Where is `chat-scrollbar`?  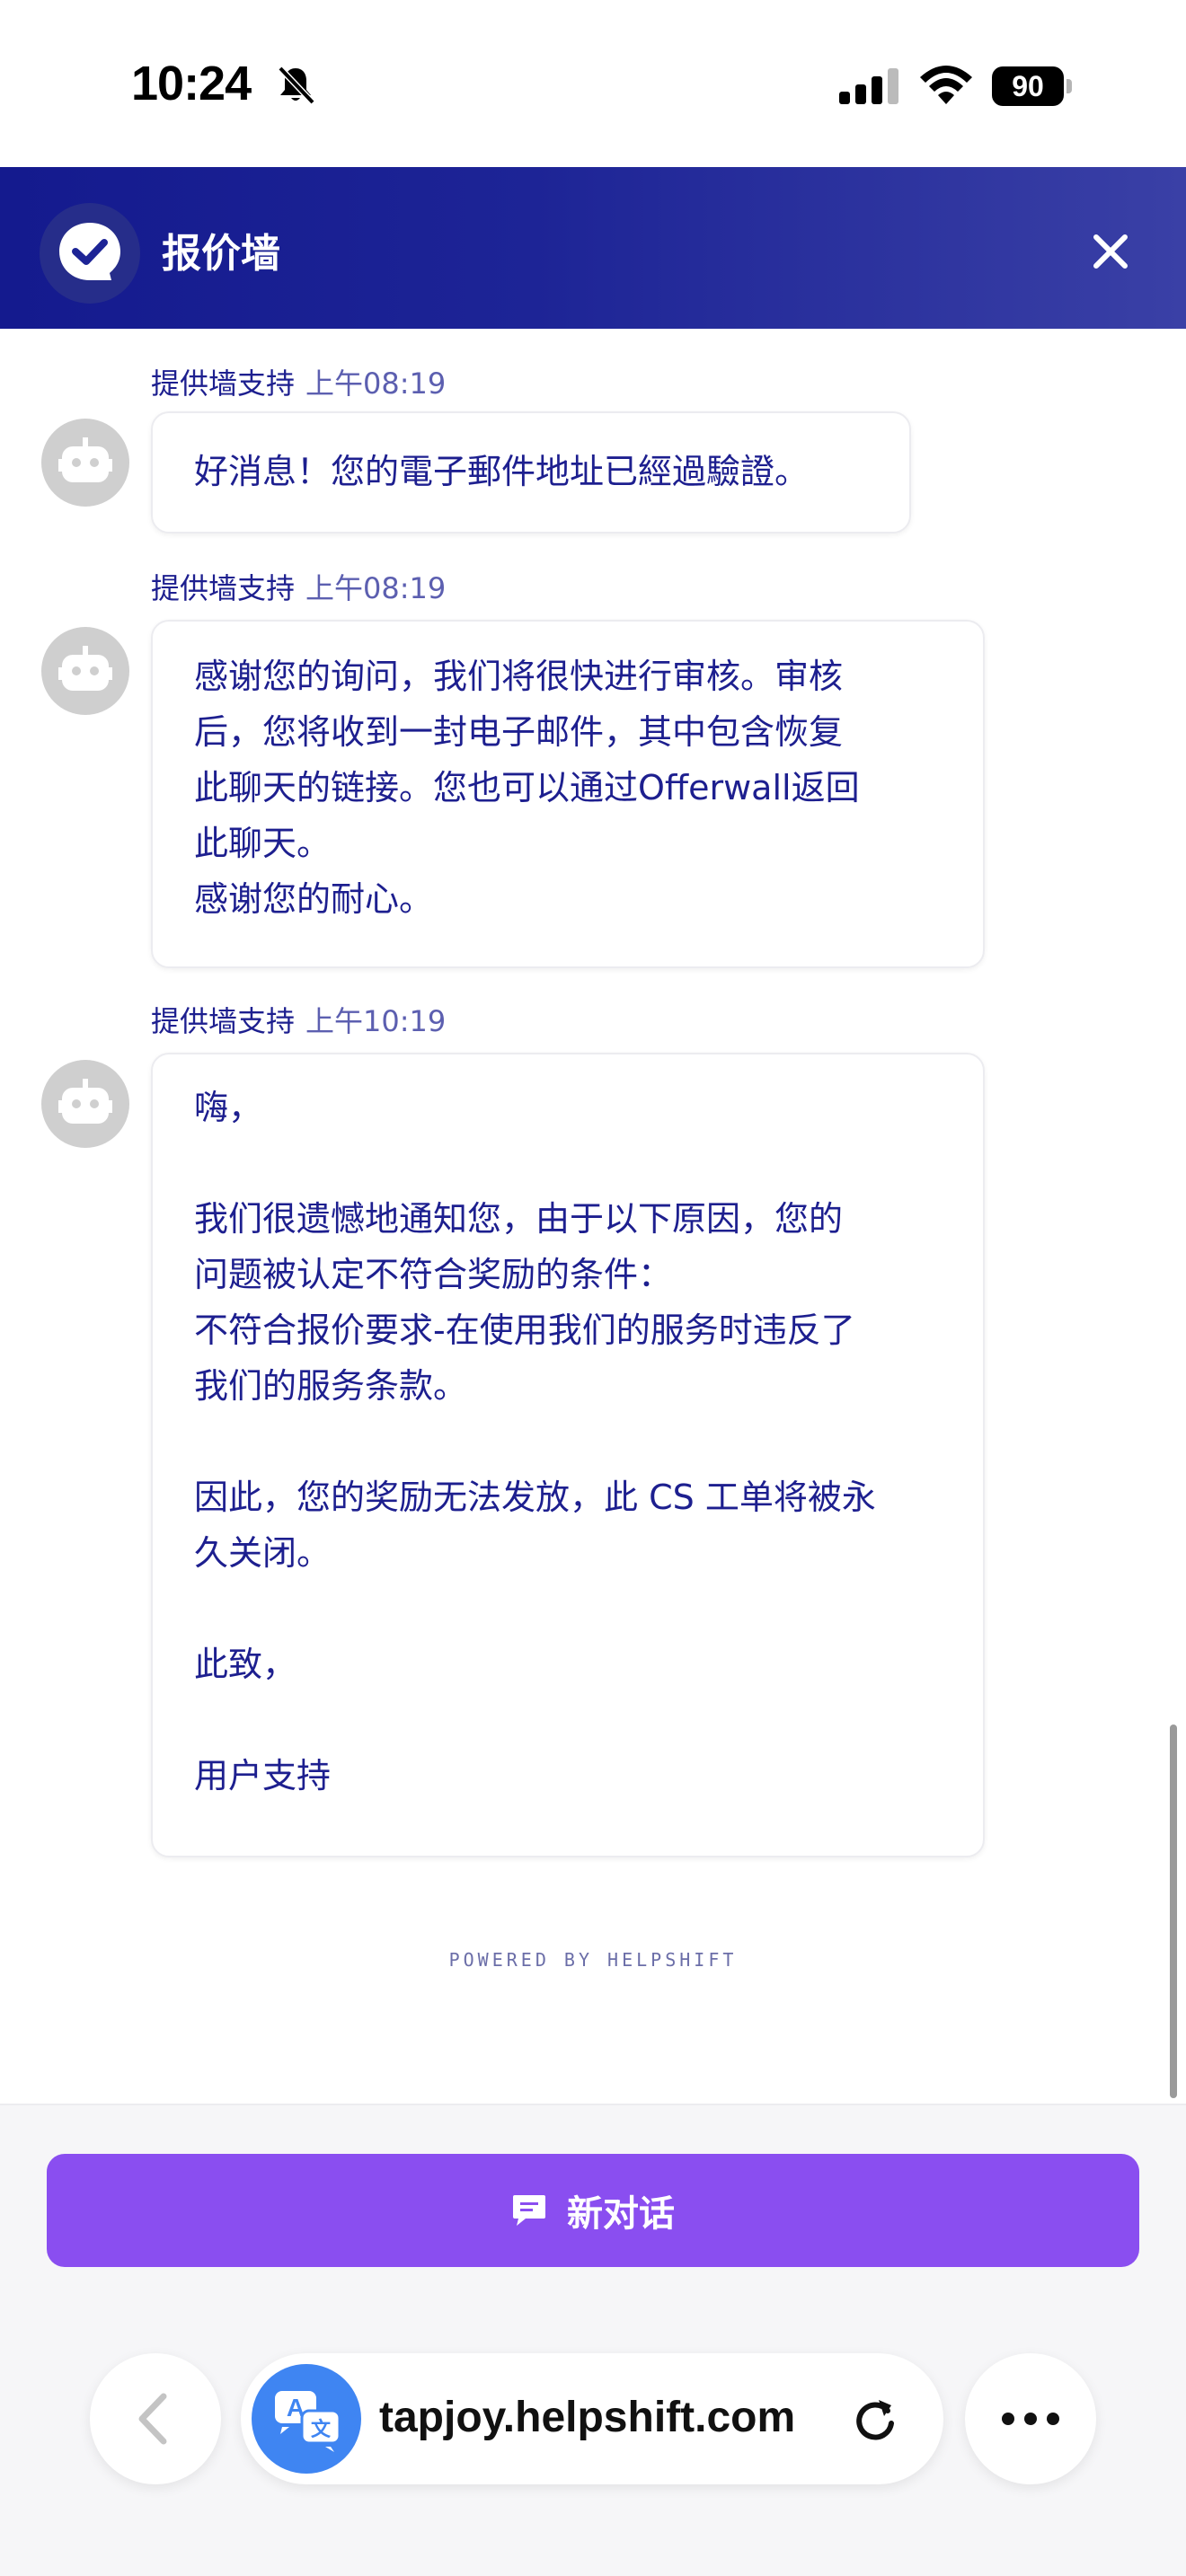
chat-scrollbar is located at coordinates (1173, 1911).